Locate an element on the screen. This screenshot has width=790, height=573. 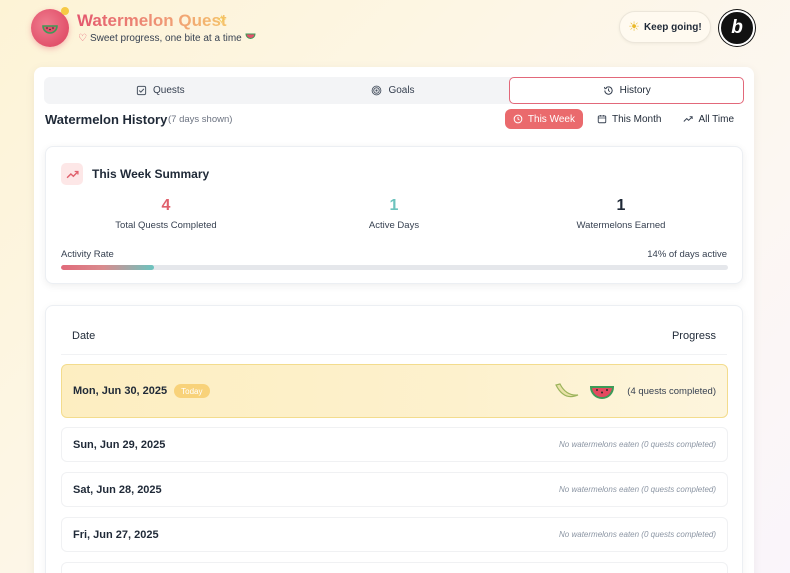
range-all-time-label: All Time is located at coordinates (716, 119).